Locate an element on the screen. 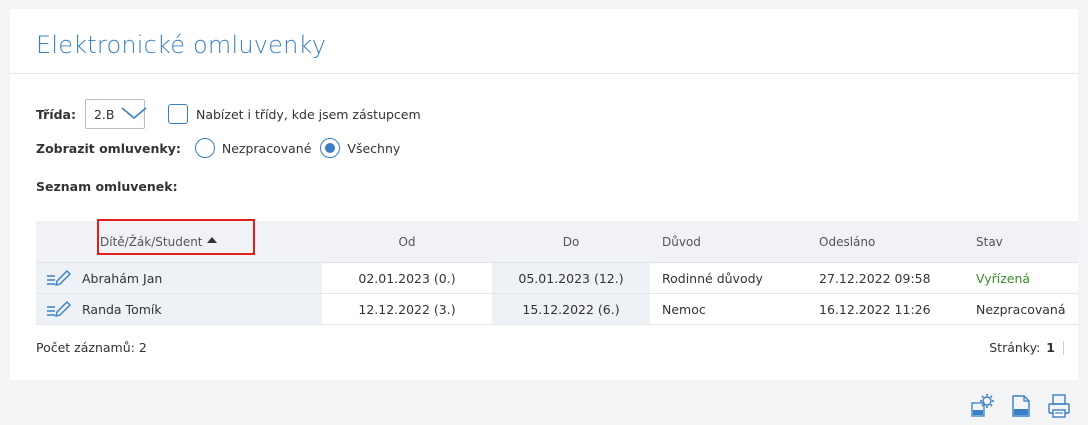 This screenshot has width=1088, height=425. page-title: Elektronické omluvenky is located at coordinates (181, 45).